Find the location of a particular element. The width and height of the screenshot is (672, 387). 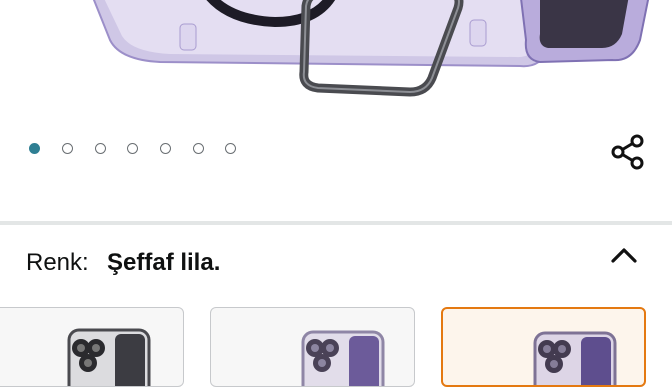

section-divider is located at coordinates (336, 223).